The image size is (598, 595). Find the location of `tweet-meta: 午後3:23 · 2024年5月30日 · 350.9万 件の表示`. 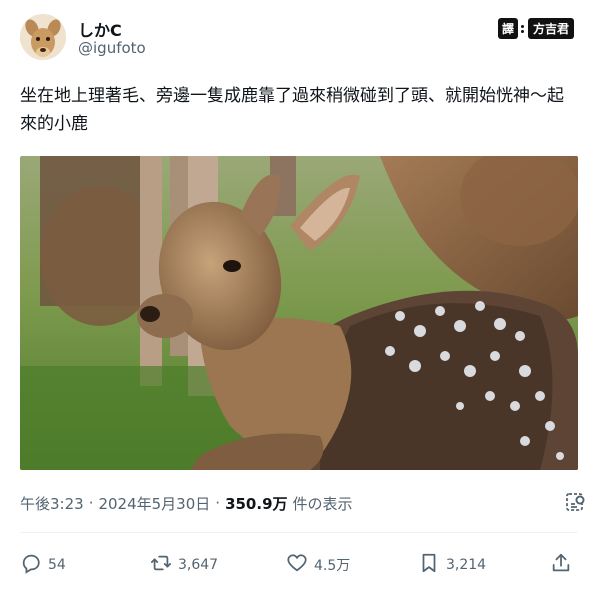

tweet-meta: 午後3:23 · 2024年5月30日 · 350.9万 件の表示 is located at coordinates (300, 503).